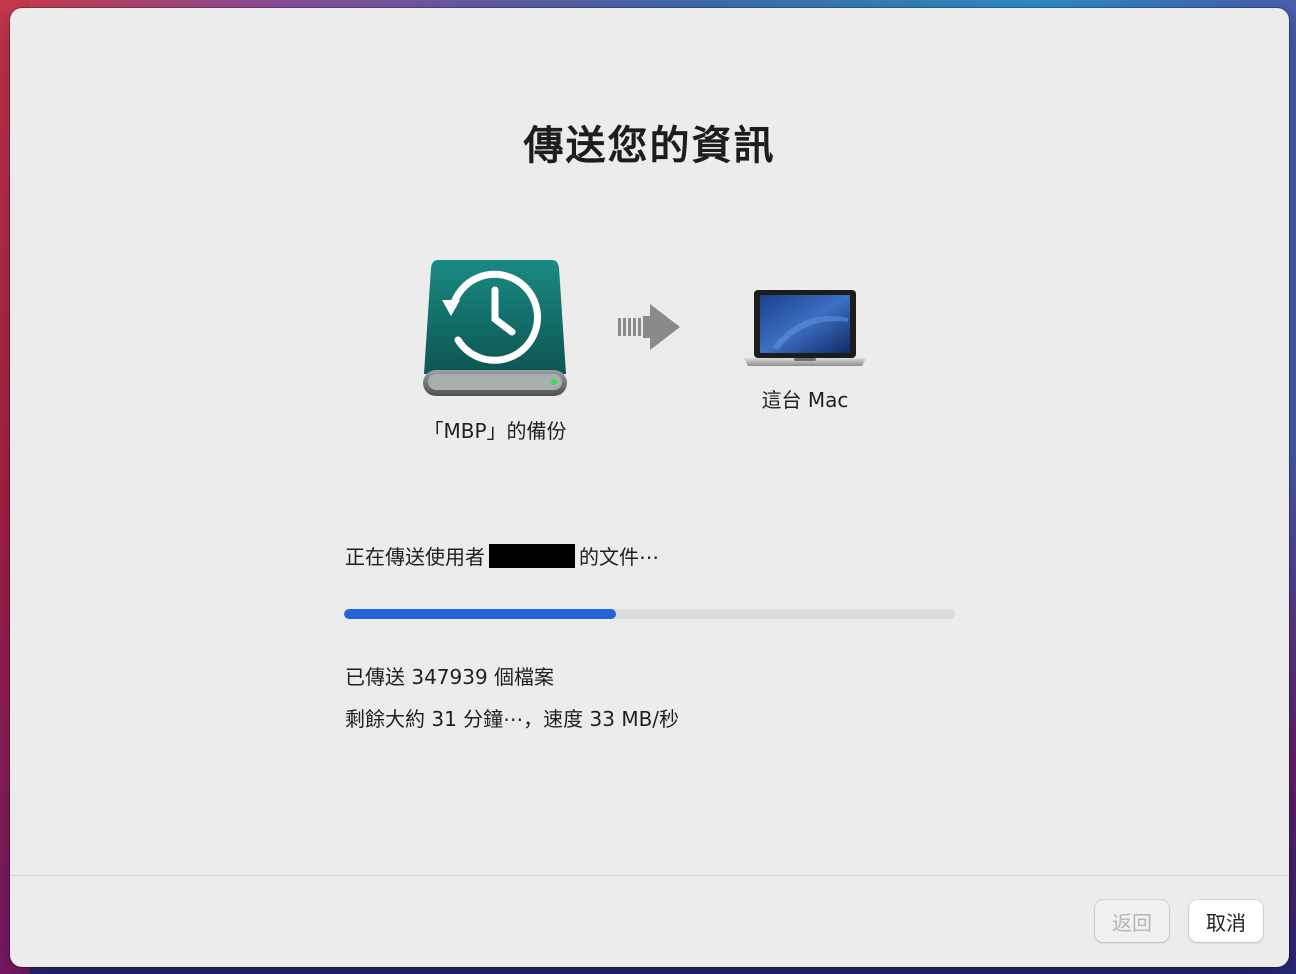 The image size is (1296, 974). Describe the element at coordinates (649, 146) in the screenshot. I see `page-title: 傳送您的資訊` at that location.